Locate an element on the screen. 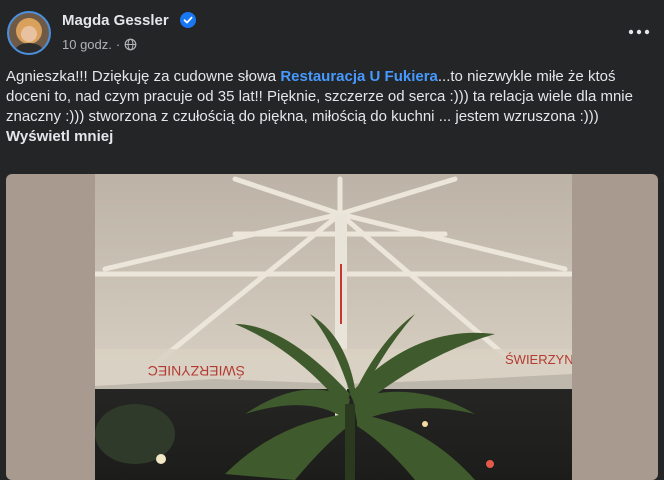  post-text-start: Agnieszka!!! Dziękuję za cudowne słowa is located at coordinates (143, 76).